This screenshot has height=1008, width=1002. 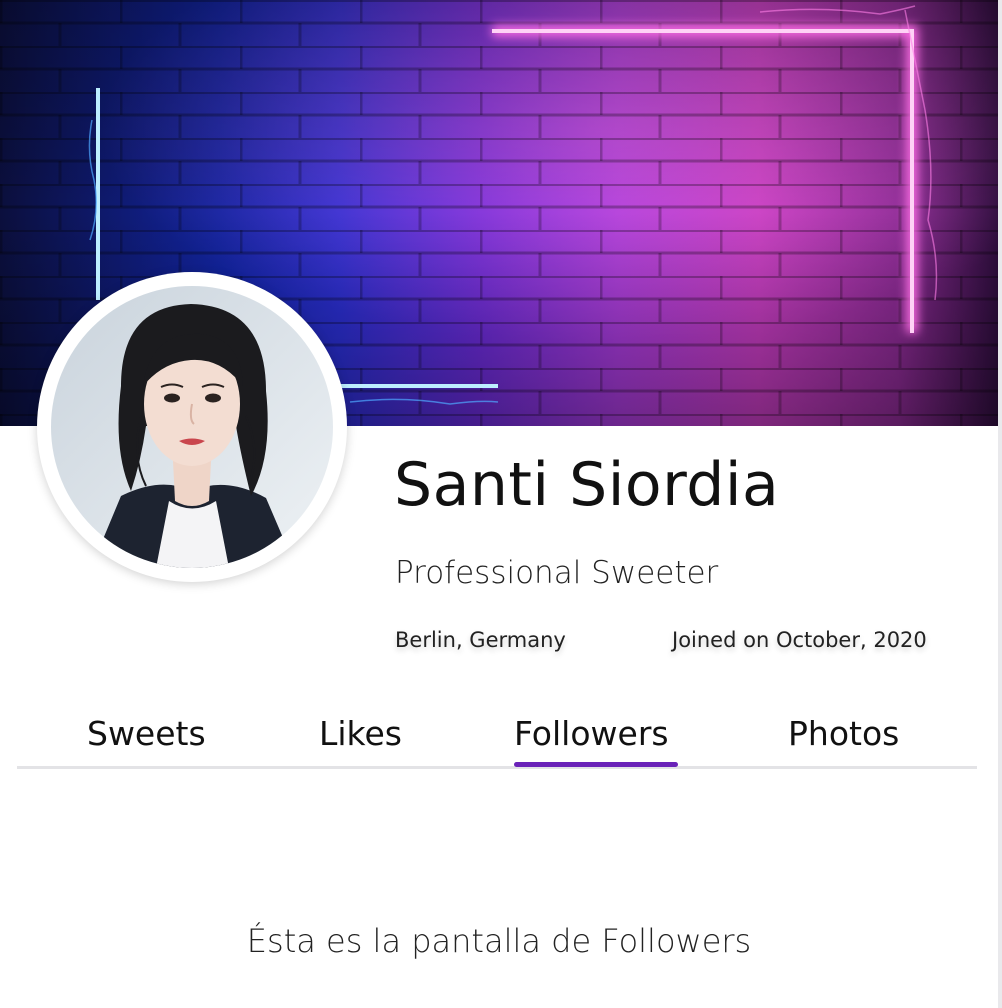 I want to click on profile-location: Berlin, Germany, so click(x=480, y=640).